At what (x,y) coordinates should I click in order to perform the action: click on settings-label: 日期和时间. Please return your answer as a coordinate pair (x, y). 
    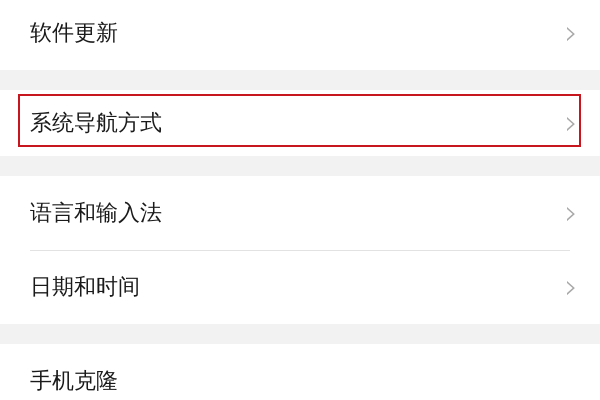
    Looking at the image, I should click on (85, 288).